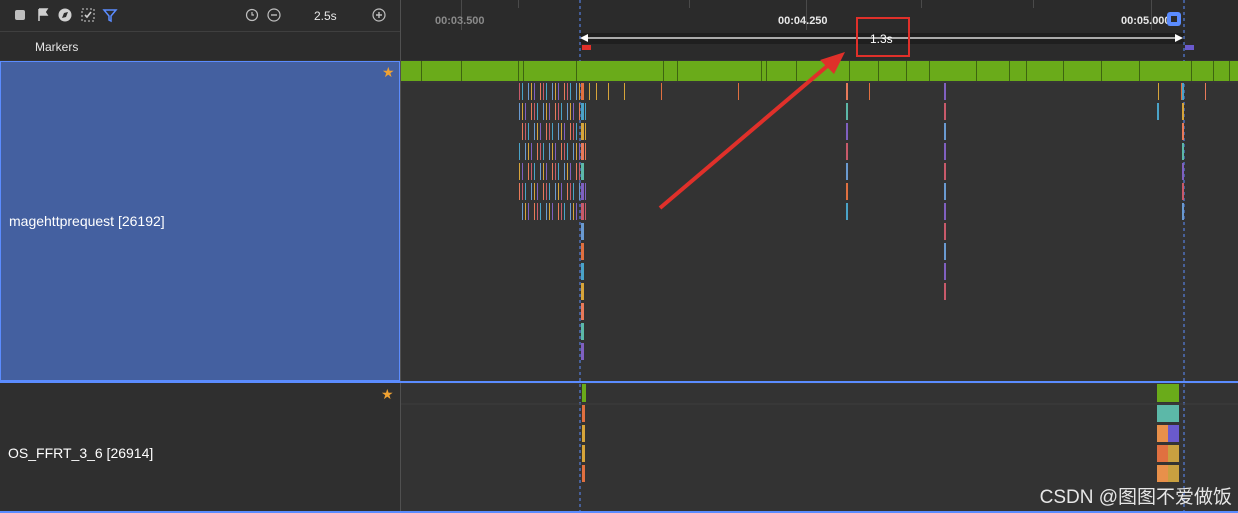  What do you see at coordinates (751, 131) in the screenshot?
I see `annotation-arrow` at bounding box center [751, 131].